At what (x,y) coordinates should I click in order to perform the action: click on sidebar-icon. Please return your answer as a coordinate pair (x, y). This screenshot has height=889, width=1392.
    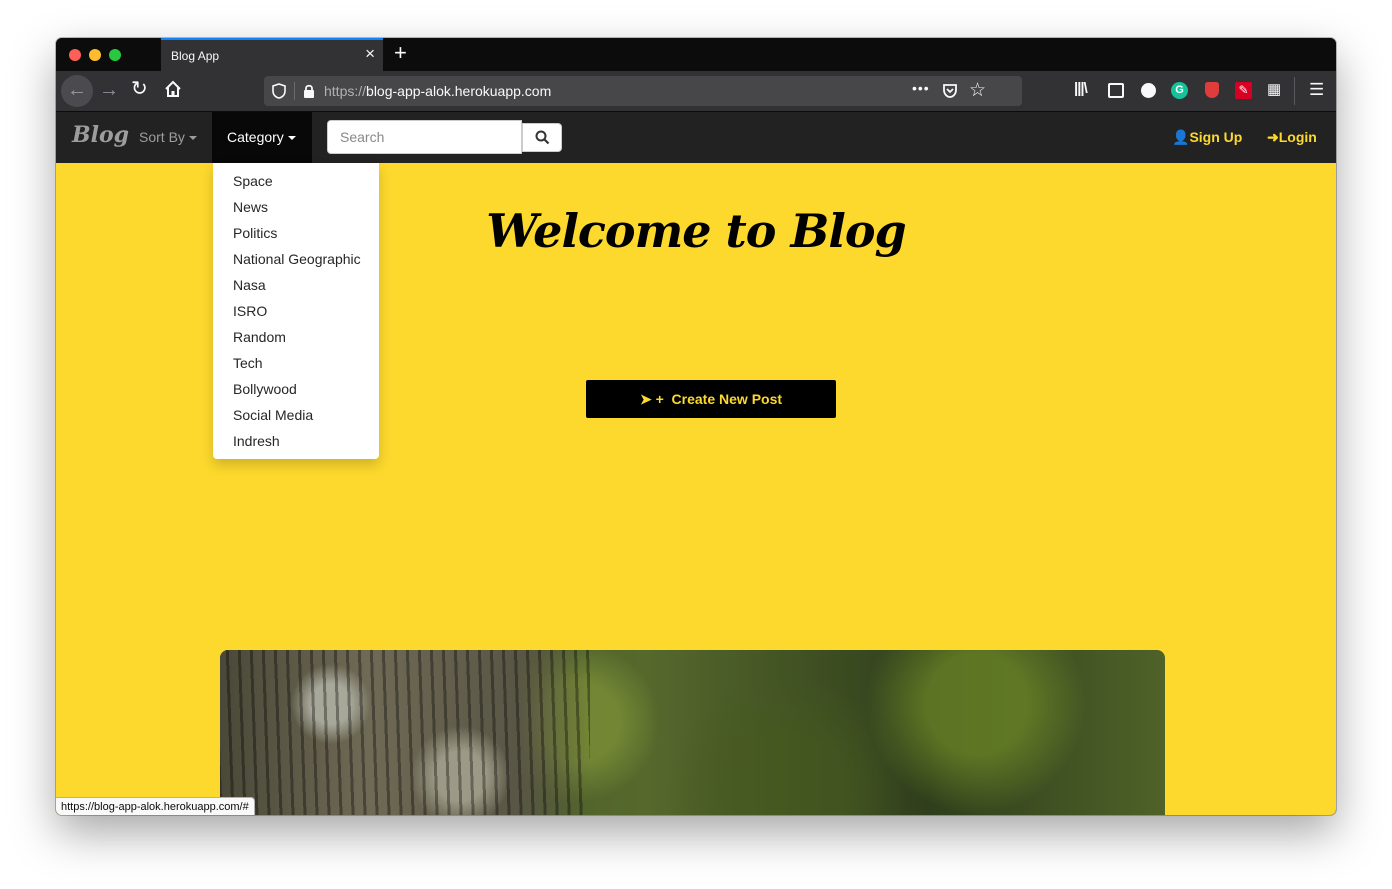
    Looking at the image, I should click on (1116, 90).